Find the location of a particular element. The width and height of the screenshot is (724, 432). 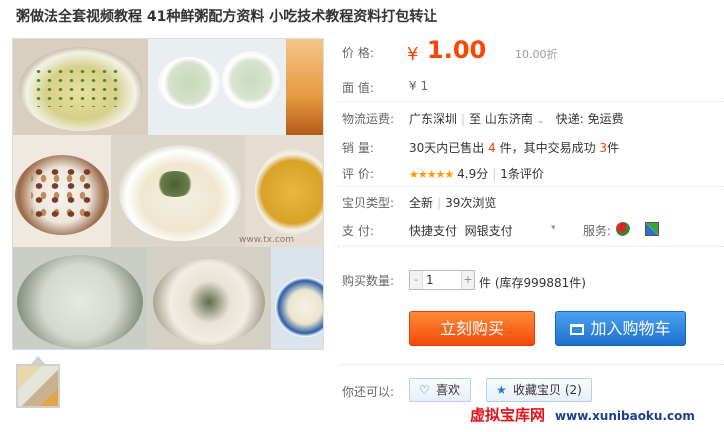

site-name: 虚拟宝库网 is located at coordinates (508, 415).